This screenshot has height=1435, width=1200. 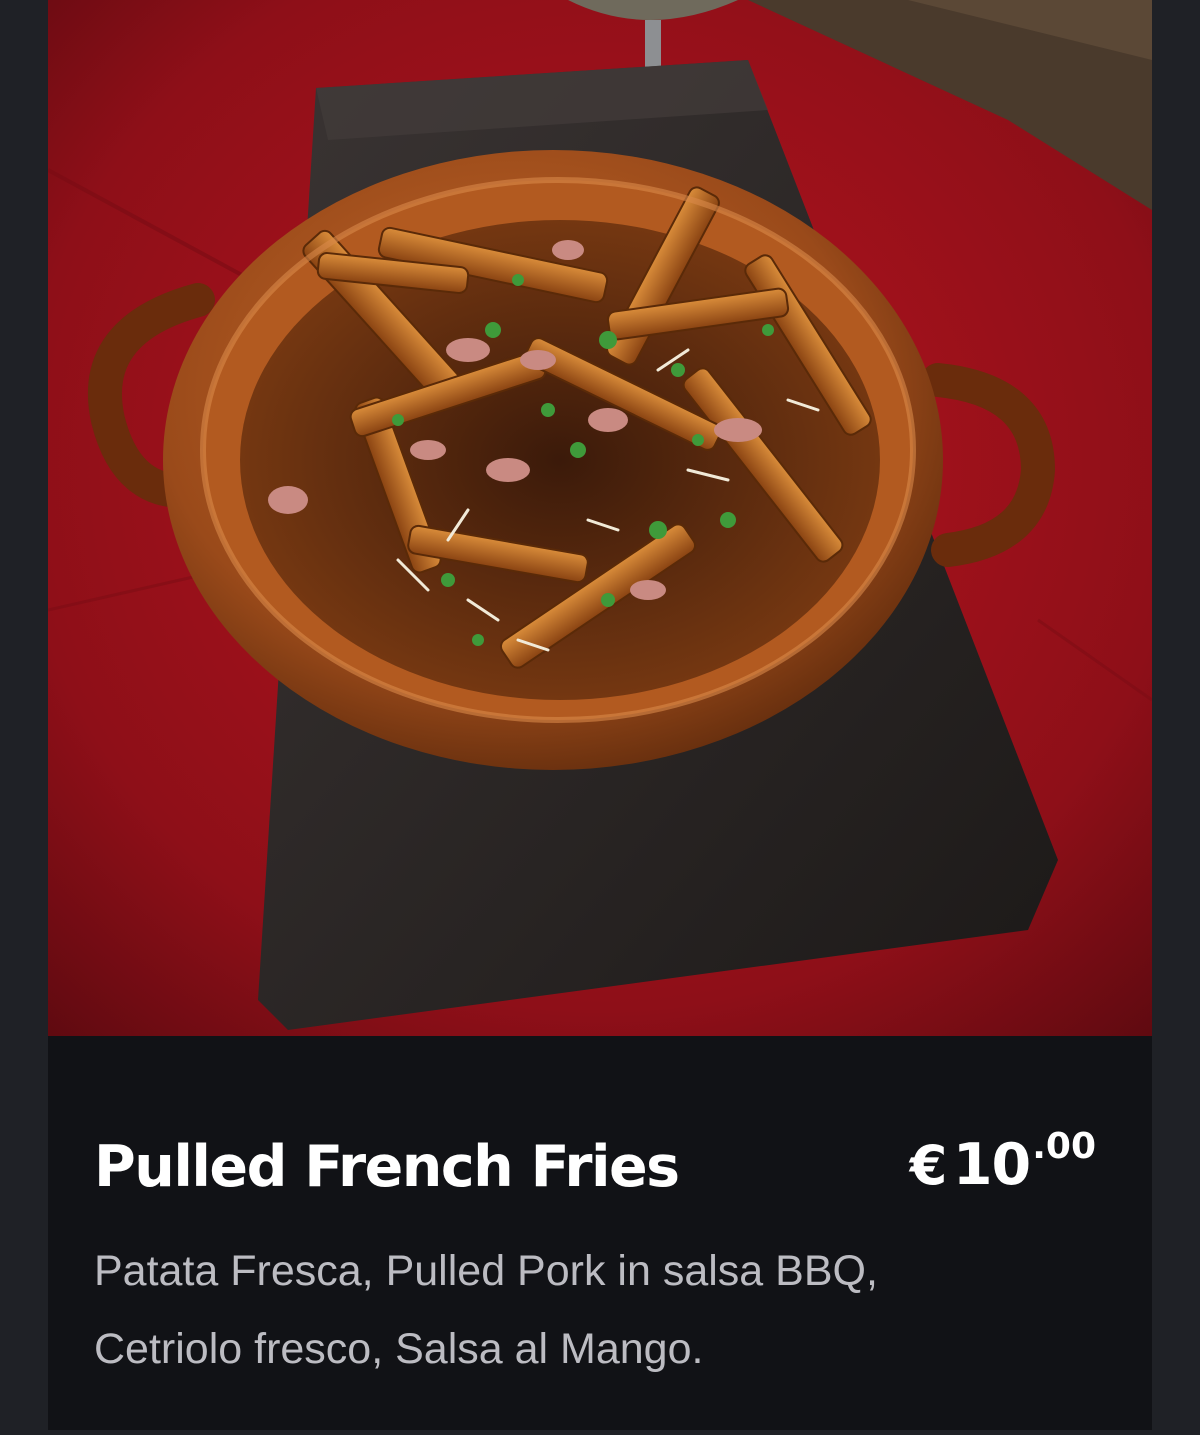 What do you see at coordinates (1064, 1146) in the screenshot?
I see `price-decimal: .00` at bounding box center [1064, 1146].